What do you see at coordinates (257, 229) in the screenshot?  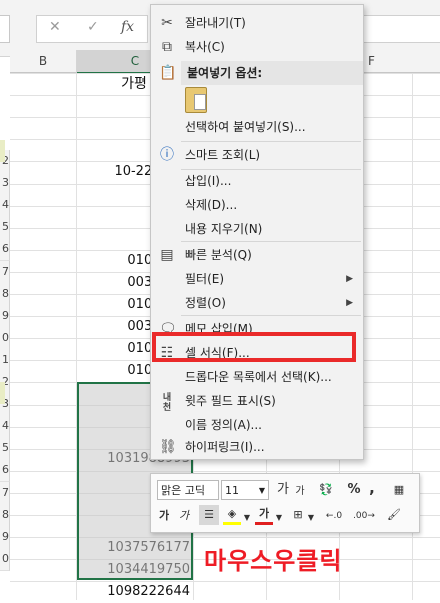 I see `menu-item-clear-contents: 내용 지우기(N)` at bounding box center [257, 229].